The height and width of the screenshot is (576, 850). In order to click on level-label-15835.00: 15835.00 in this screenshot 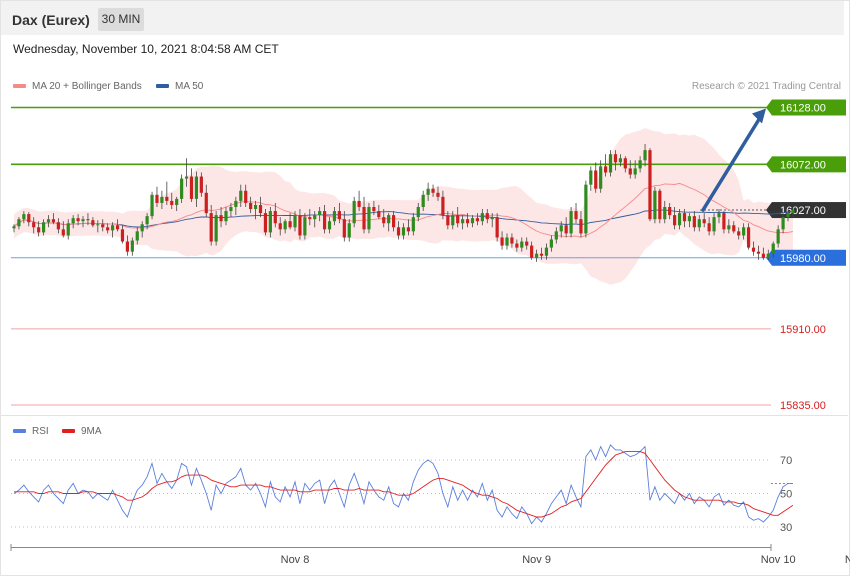, I will do `click(803, 406)`.